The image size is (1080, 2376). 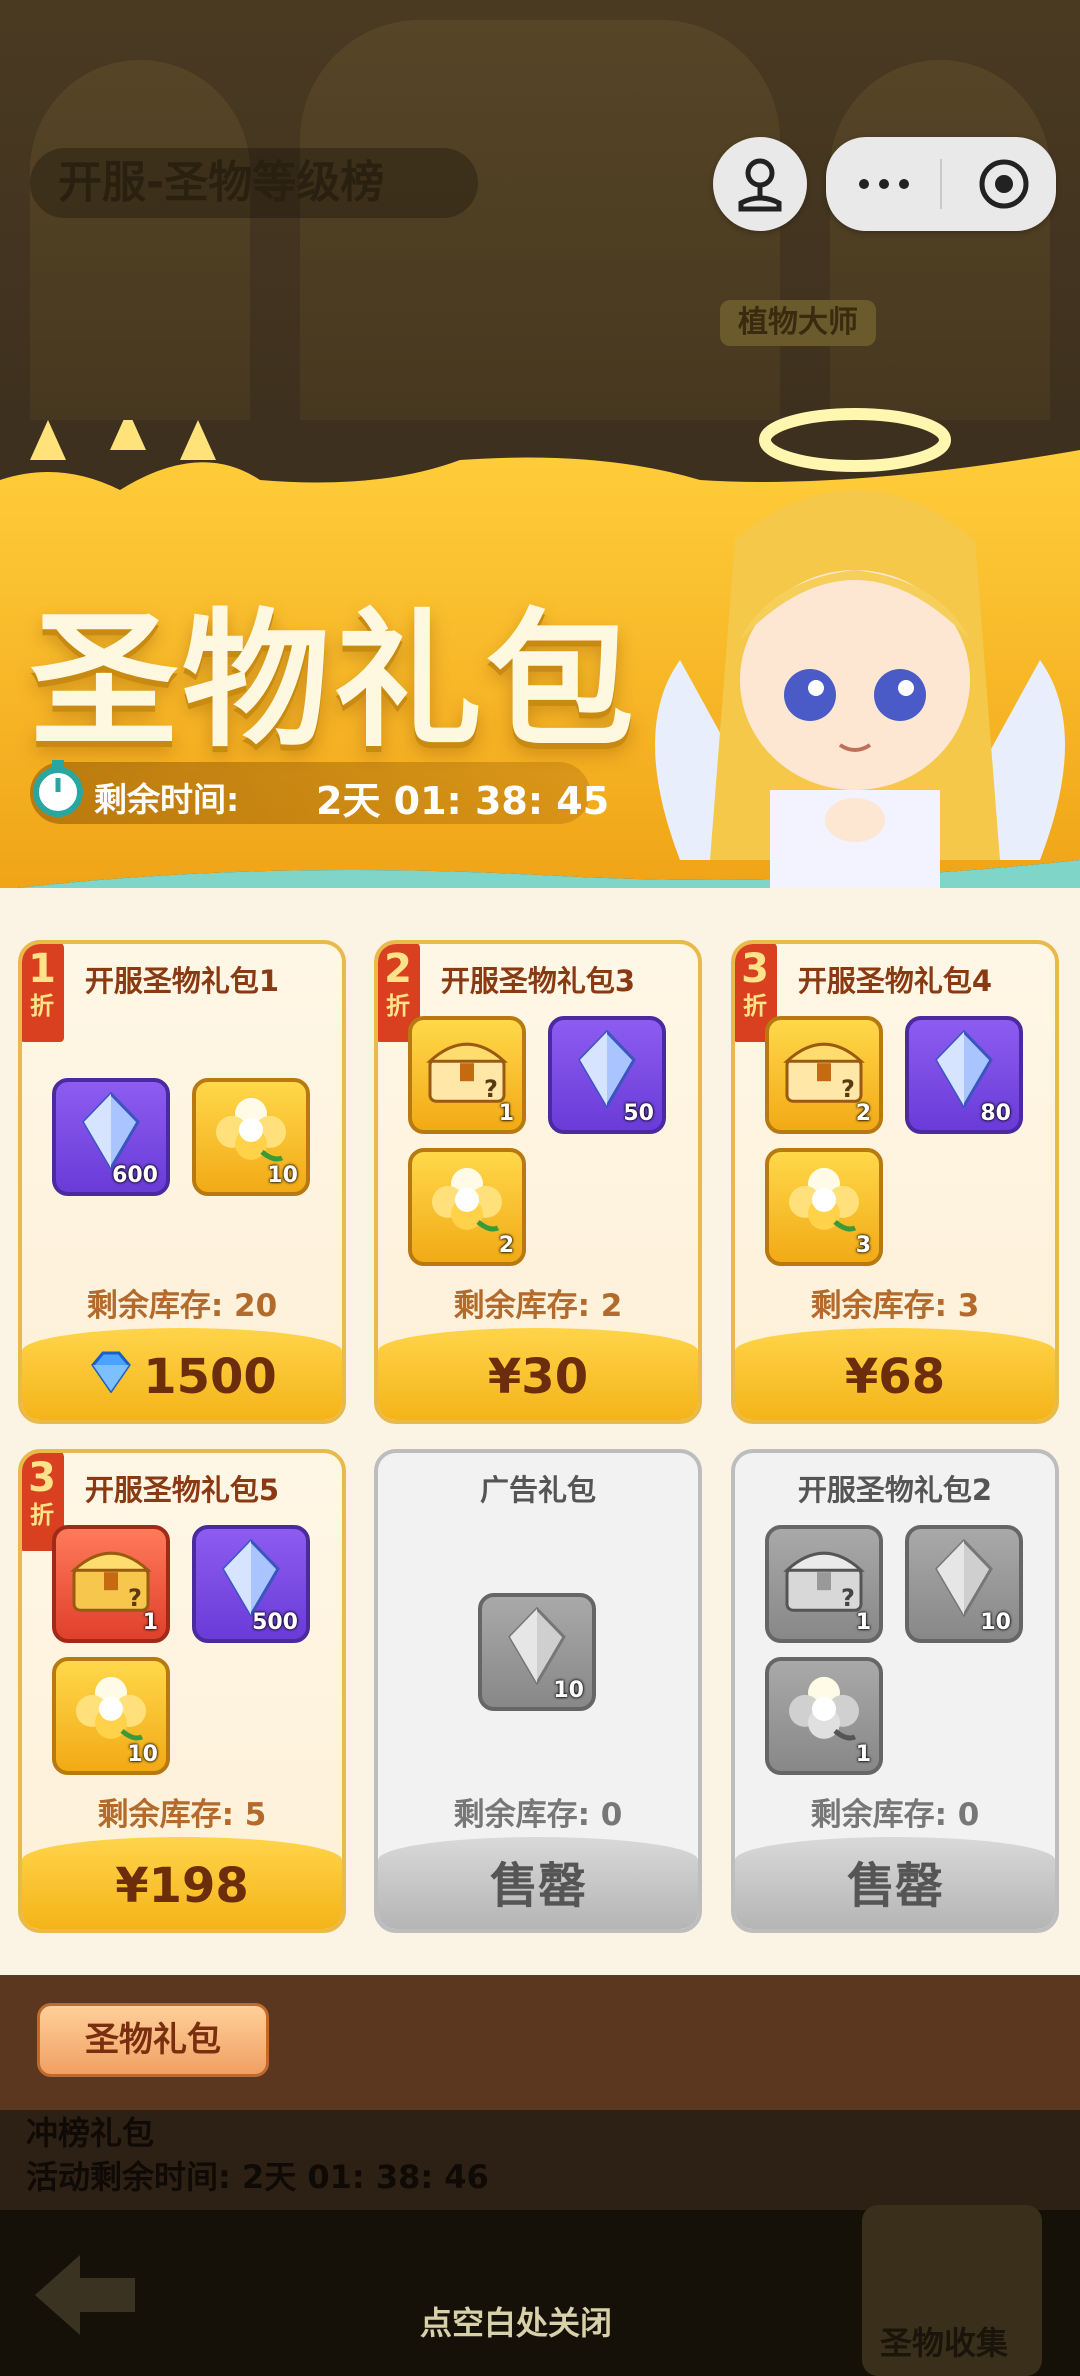 I want to click on reward-quantity: 80, so click(x=995, y=1113).